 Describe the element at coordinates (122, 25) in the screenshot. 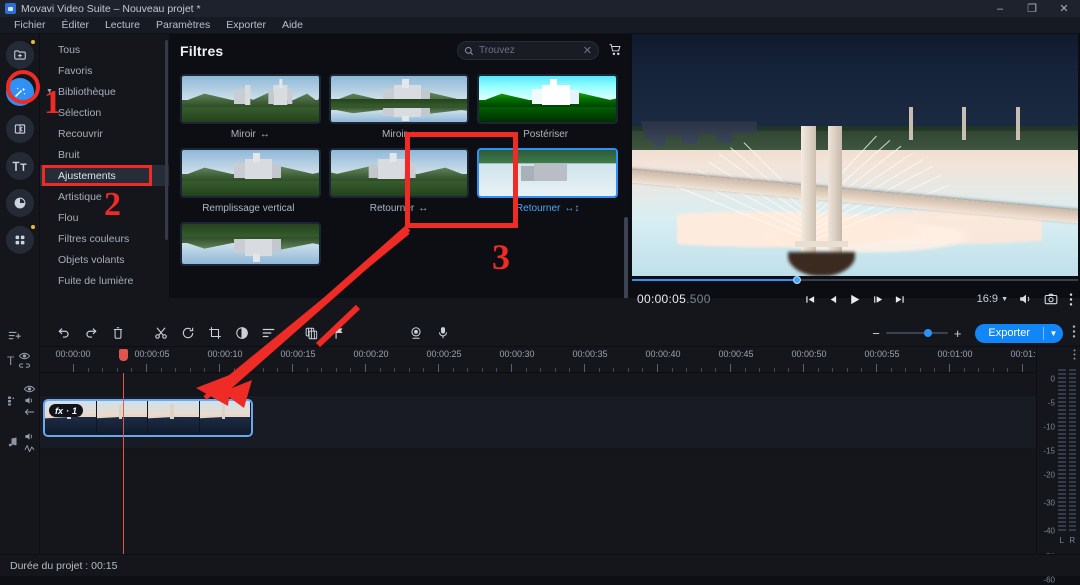

I see `menu-lecture: Lecture` at that location.